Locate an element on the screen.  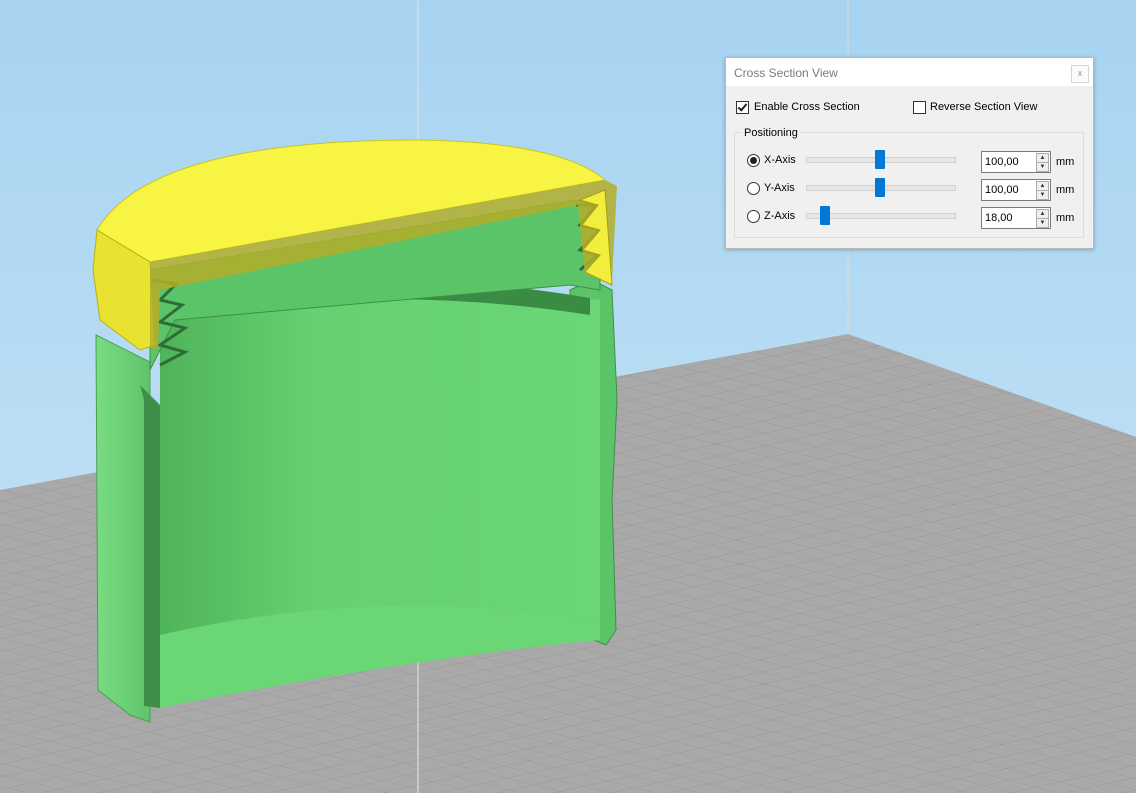
x-axis-value: 100,00 is located at coordinates (1002, 162).